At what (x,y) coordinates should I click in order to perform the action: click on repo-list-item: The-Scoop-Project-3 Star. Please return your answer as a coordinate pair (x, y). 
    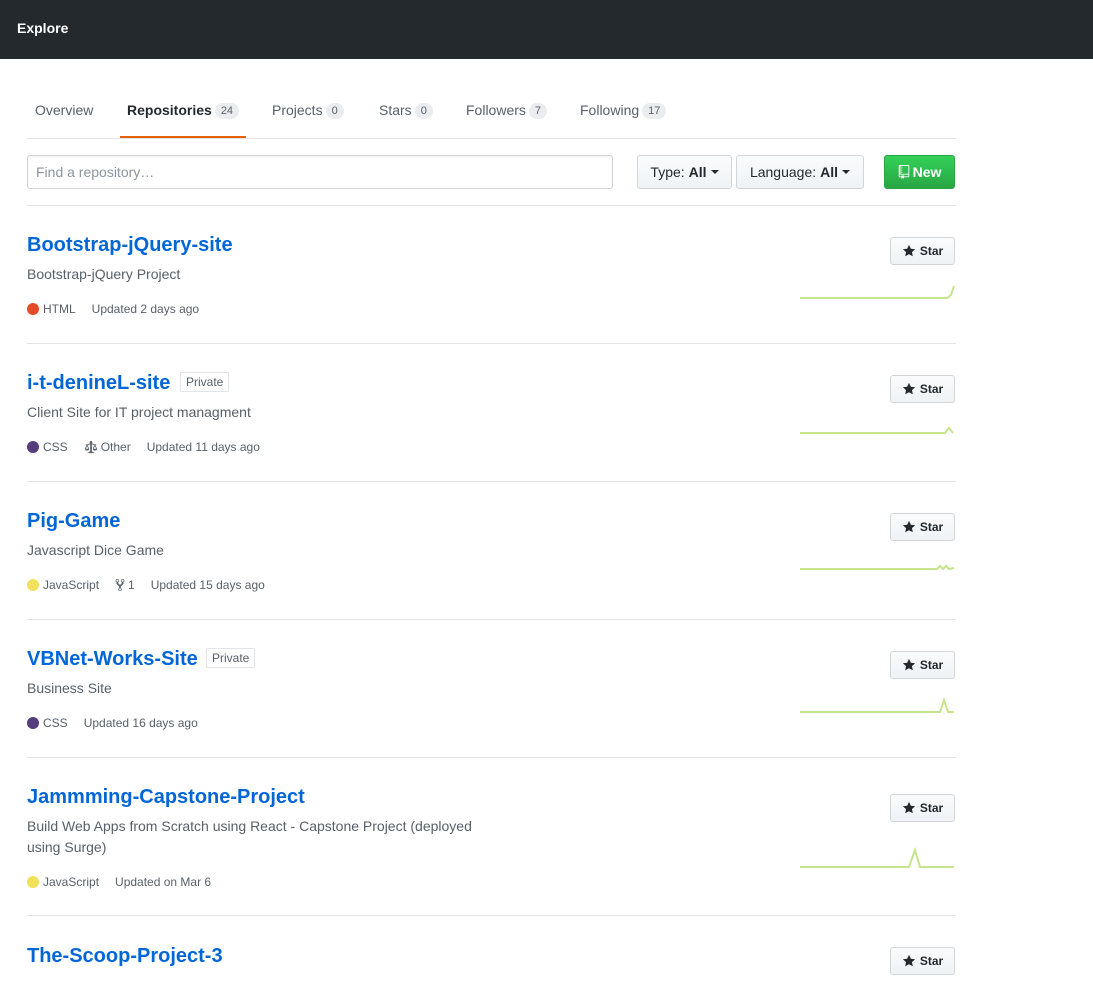
    Looking at the image, I should click on (491, 956).